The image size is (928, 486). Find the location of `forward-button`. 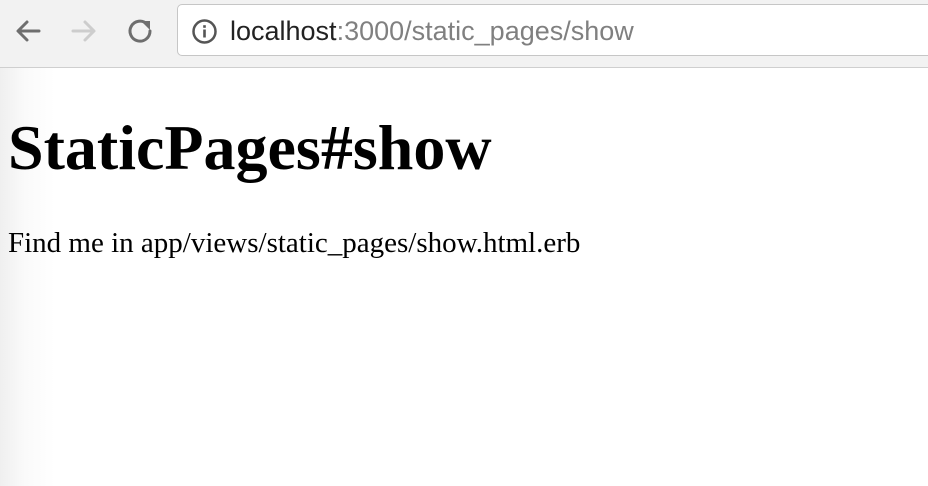

forward-button is located at coordinates (84, 31).